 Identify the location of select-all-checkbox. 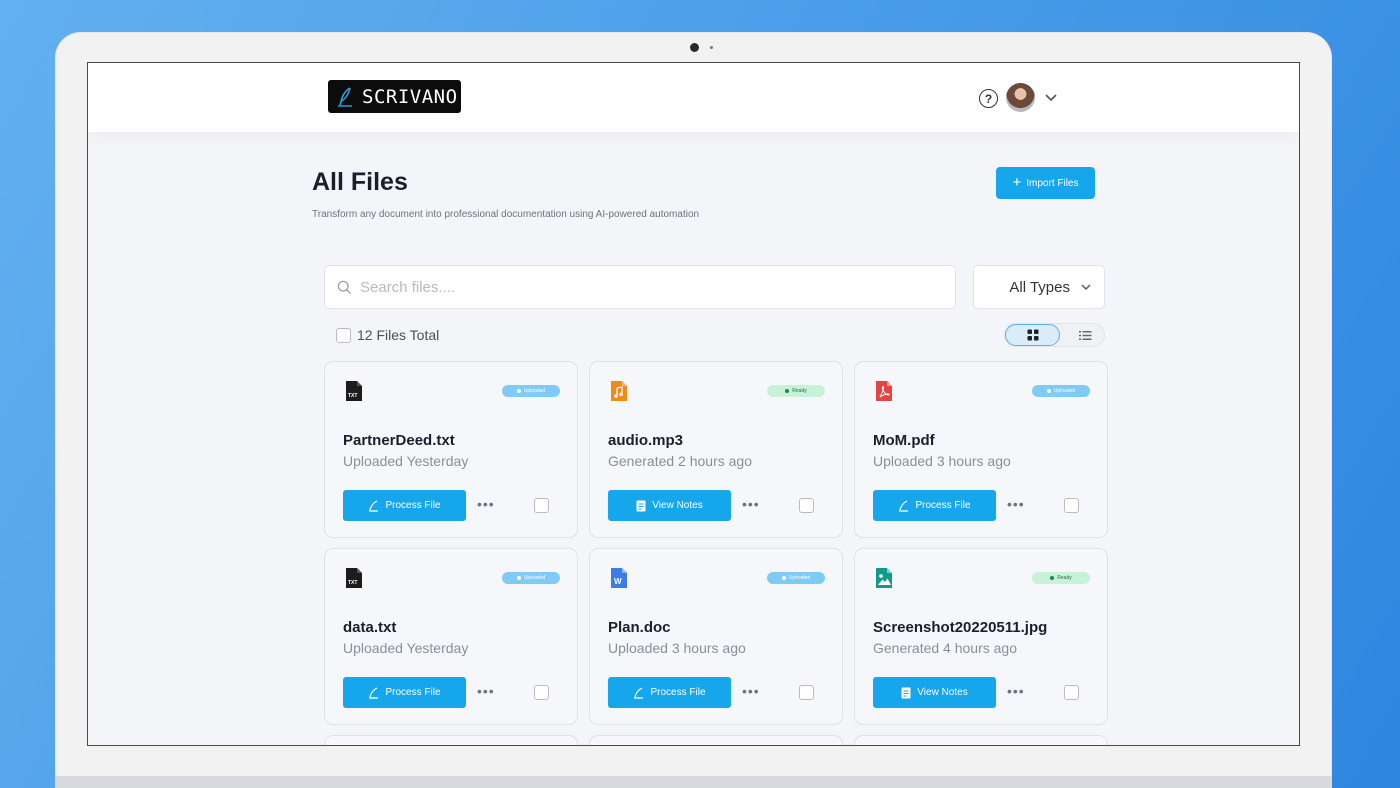
(343, 335).